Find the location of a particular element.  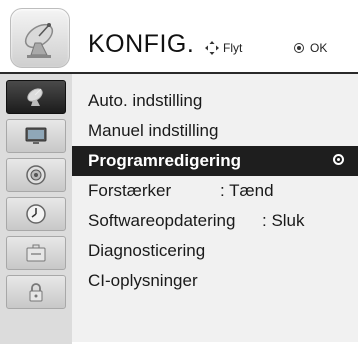

move-hint-label: Flyt is located at coordinates (233, 48).